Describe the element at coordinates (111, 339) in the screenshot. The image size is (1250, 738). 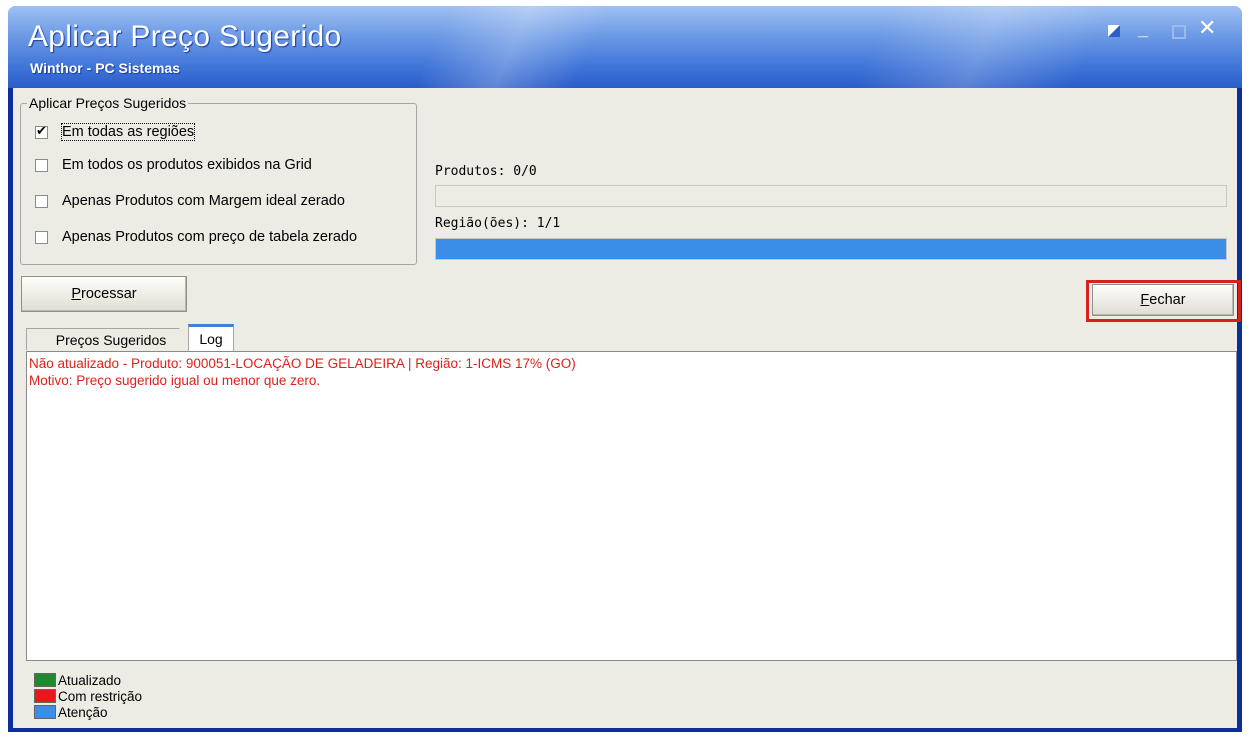
I see `tab-precos-sugeridos: Preços Sugeridos` at that location.